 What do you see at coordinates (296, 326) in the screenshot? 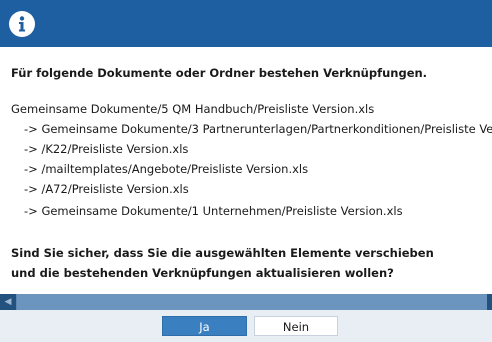
I see `no-button: Nein` at bounding box center [296, 326].